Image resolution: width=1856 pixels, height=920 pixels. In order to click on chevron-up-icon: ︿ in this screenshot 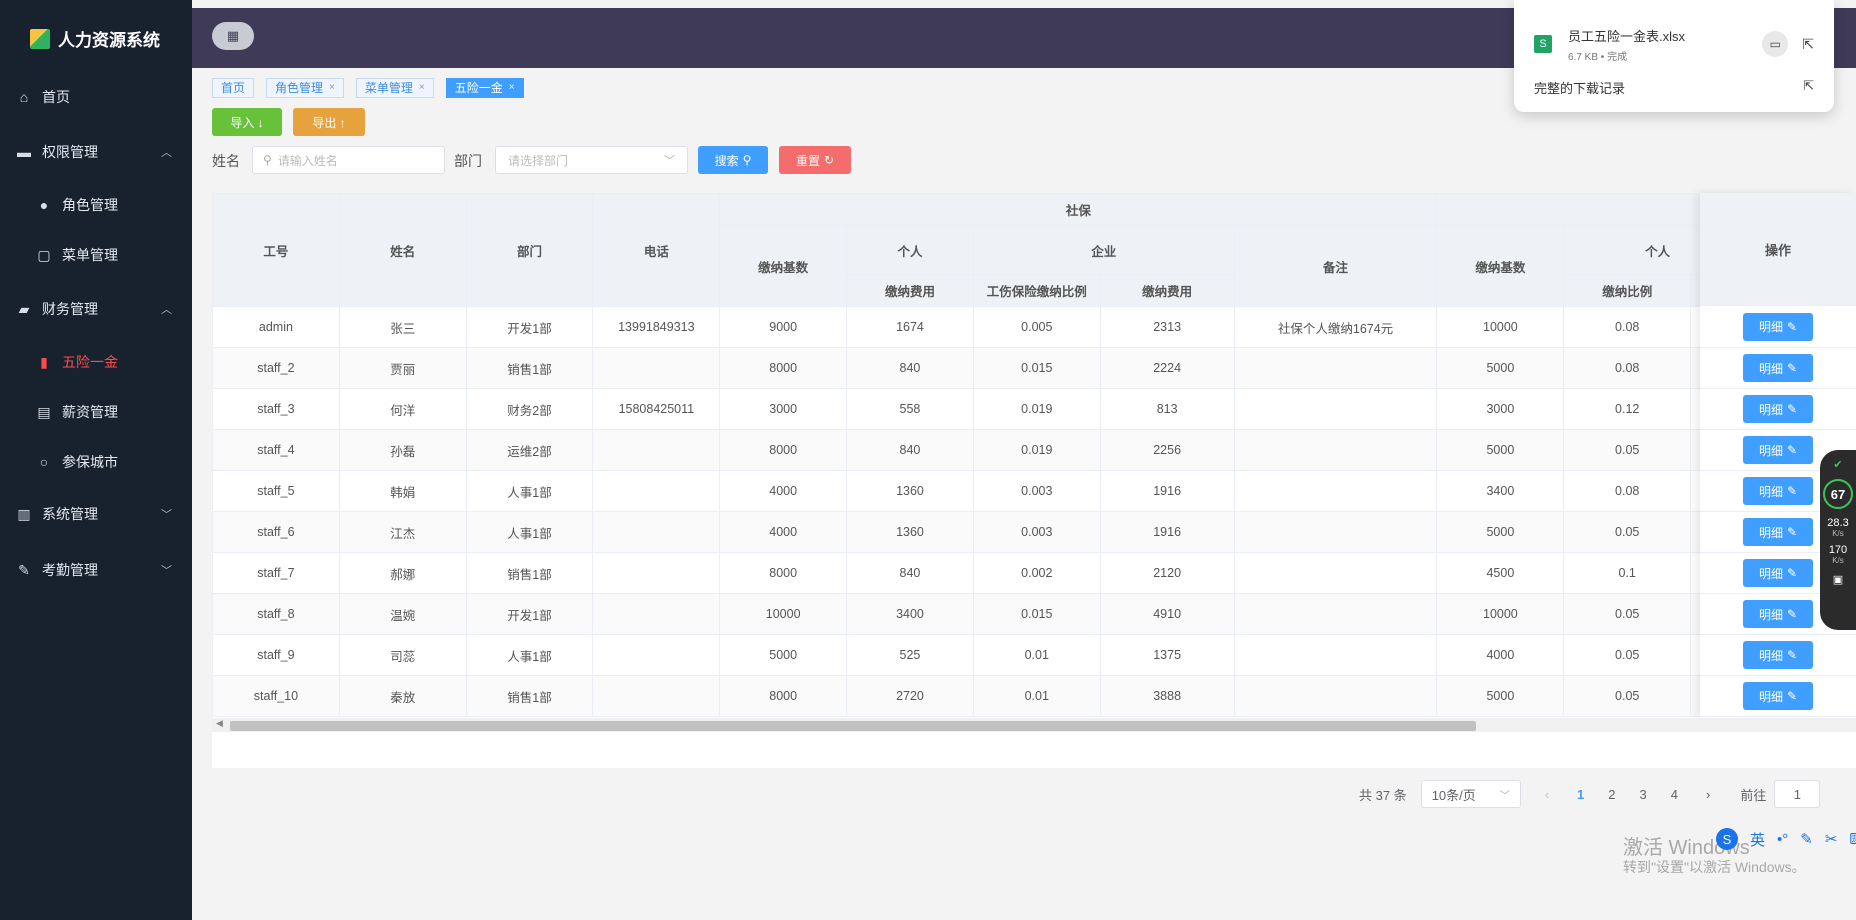, I will do `click(166, 310)`.